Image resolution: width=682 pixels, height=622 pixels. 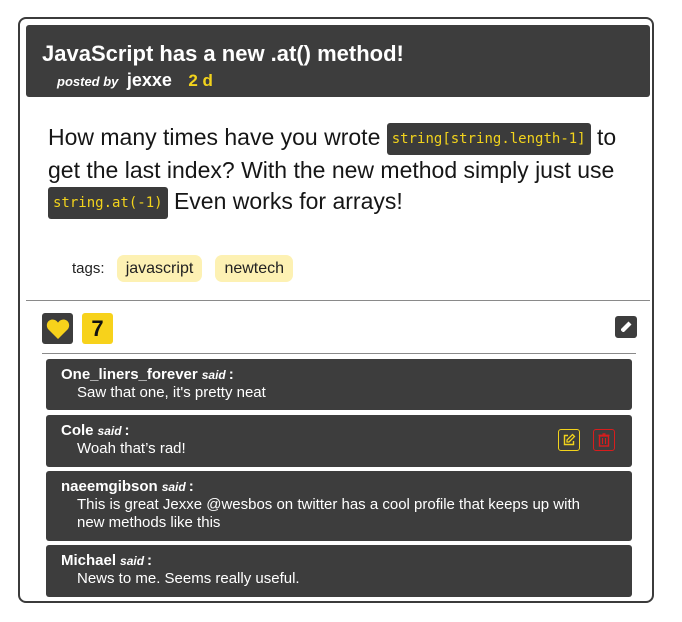 I want to click on code-snippet-1: string[string.length-1], so click(x=488, y=139).